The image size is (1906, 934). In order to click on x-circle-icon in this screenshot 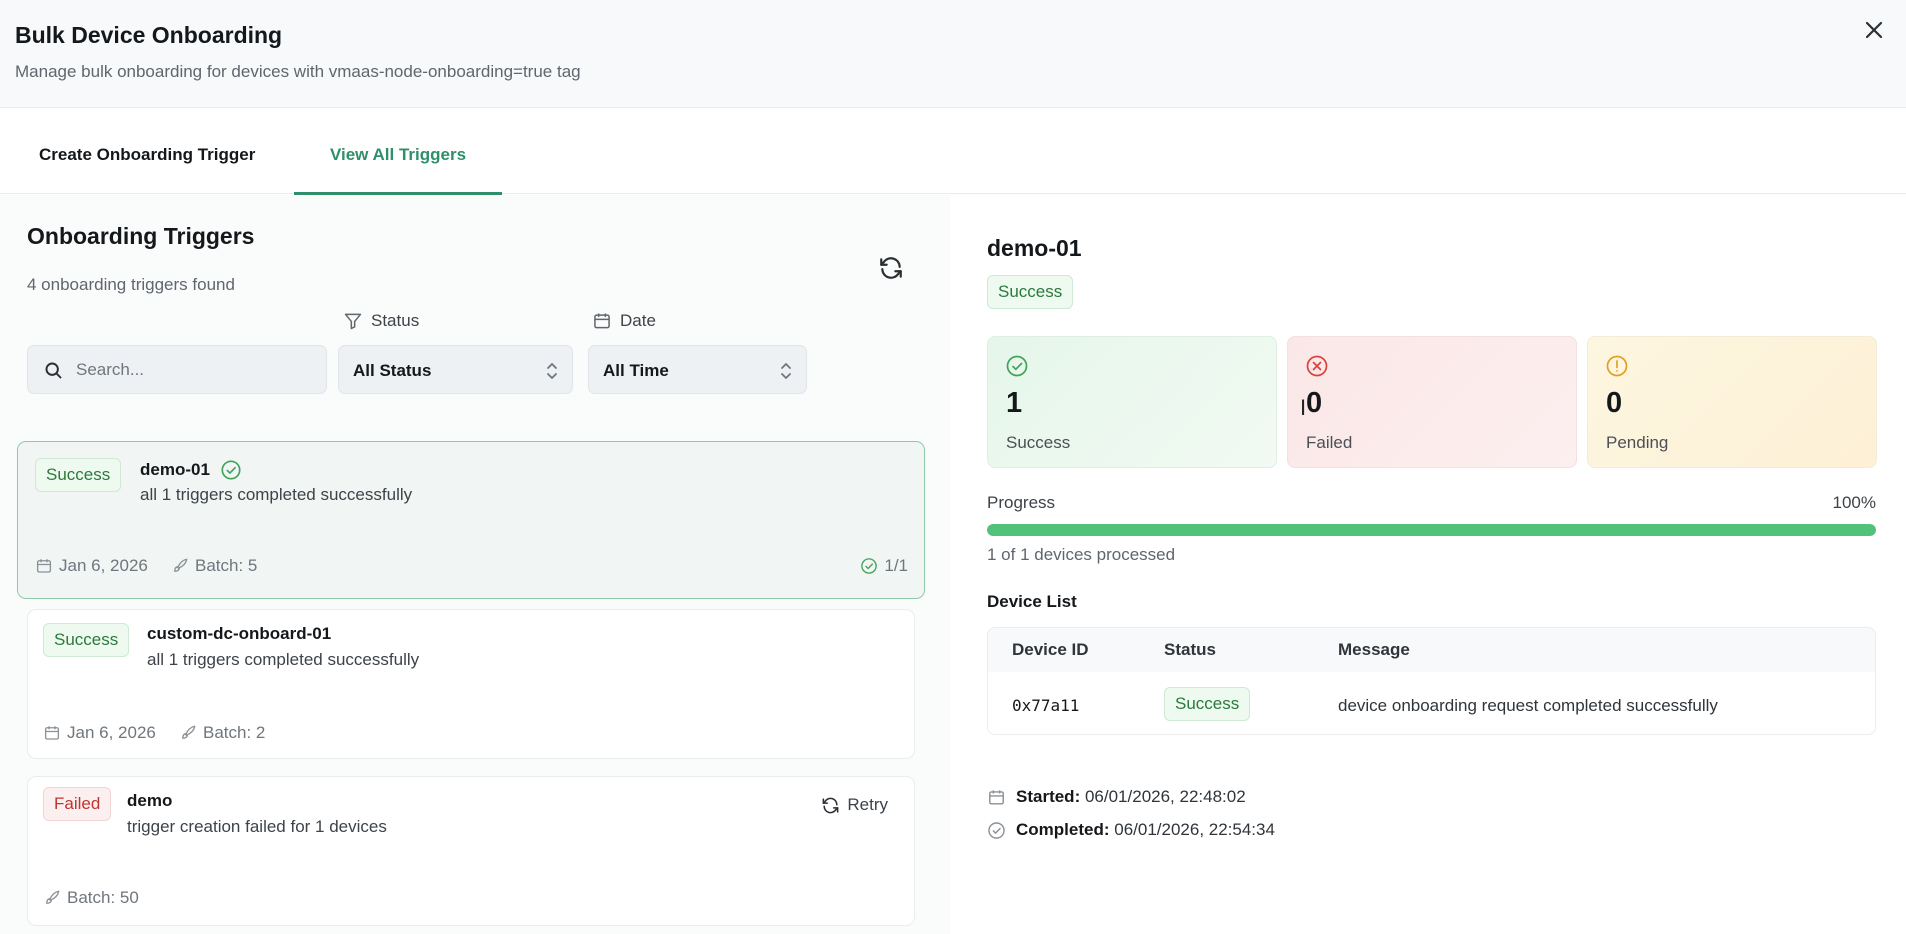, I will do `click(1317, 366)`.